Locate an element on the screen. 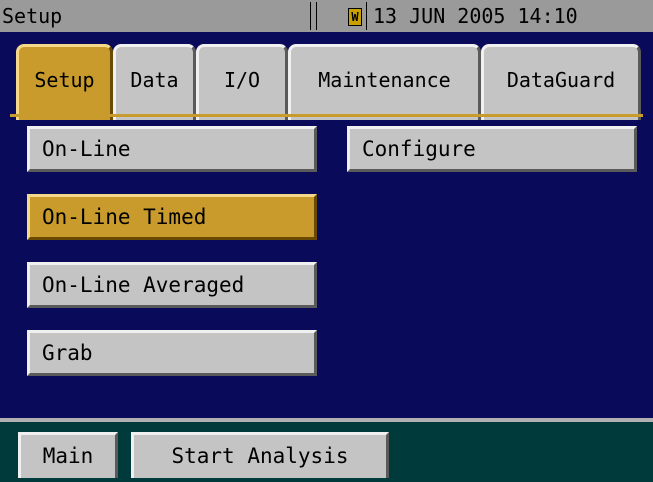 Image resolution: width=653 pixels, height=482 pixels. datetime-display: 13 JUN 2005 14:10 is located at coordinates (475, 16).